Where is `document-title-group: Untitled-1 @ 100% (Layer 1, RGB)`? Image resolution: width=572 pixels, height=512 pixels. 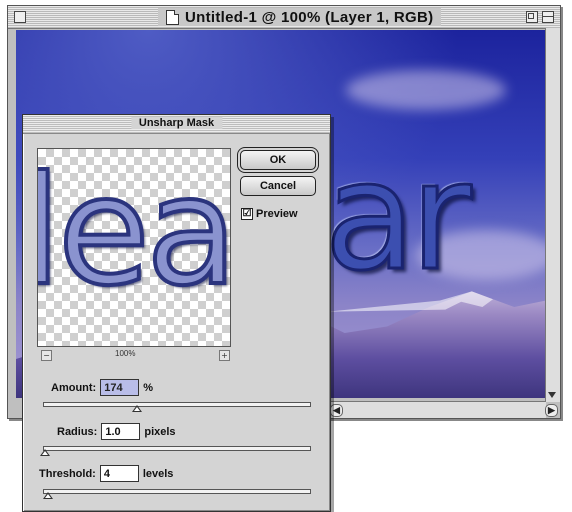
document-title-group: Untitled-1 @ 100% (Layer 1, RGB) is located at coordinates (300, 17).